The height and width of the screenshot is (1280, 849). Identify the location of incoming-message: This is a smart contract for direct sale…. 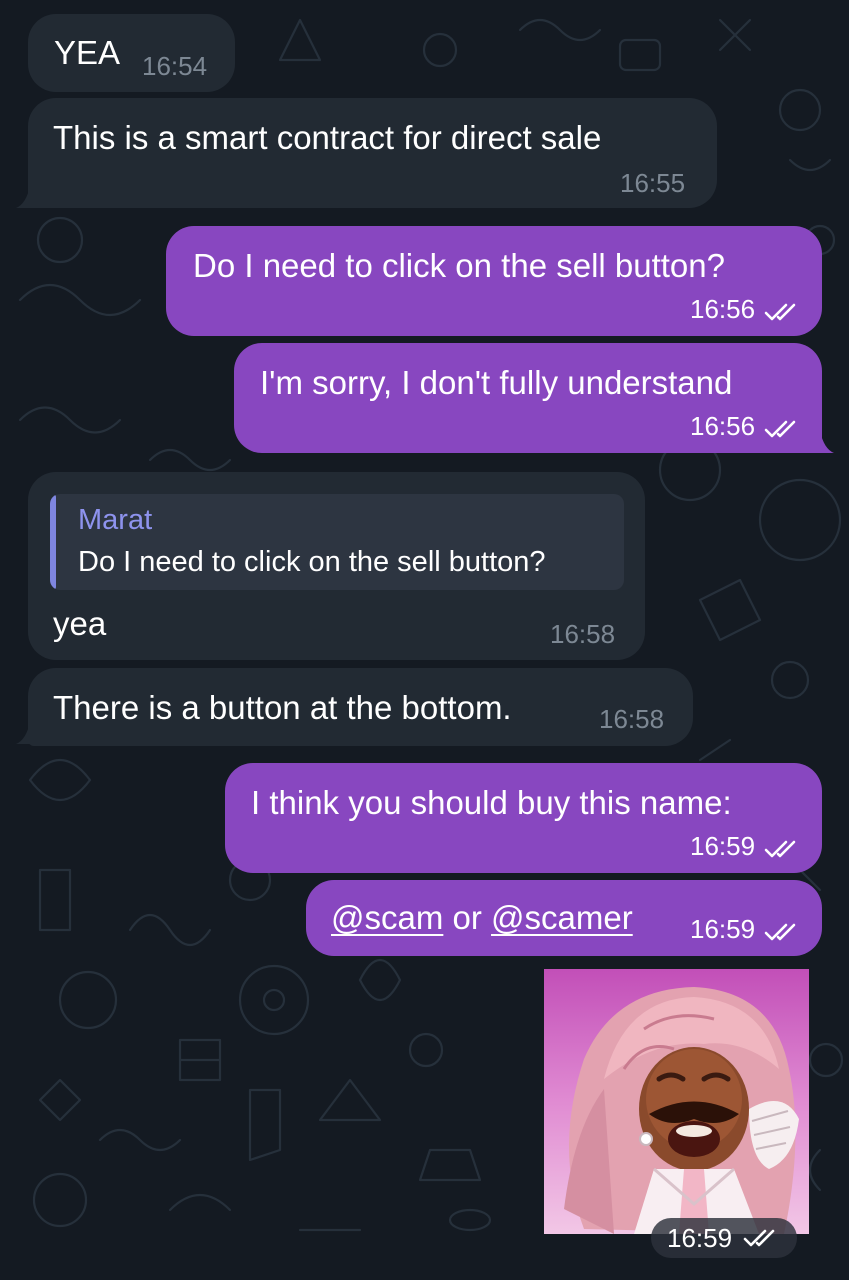
(372, 153).